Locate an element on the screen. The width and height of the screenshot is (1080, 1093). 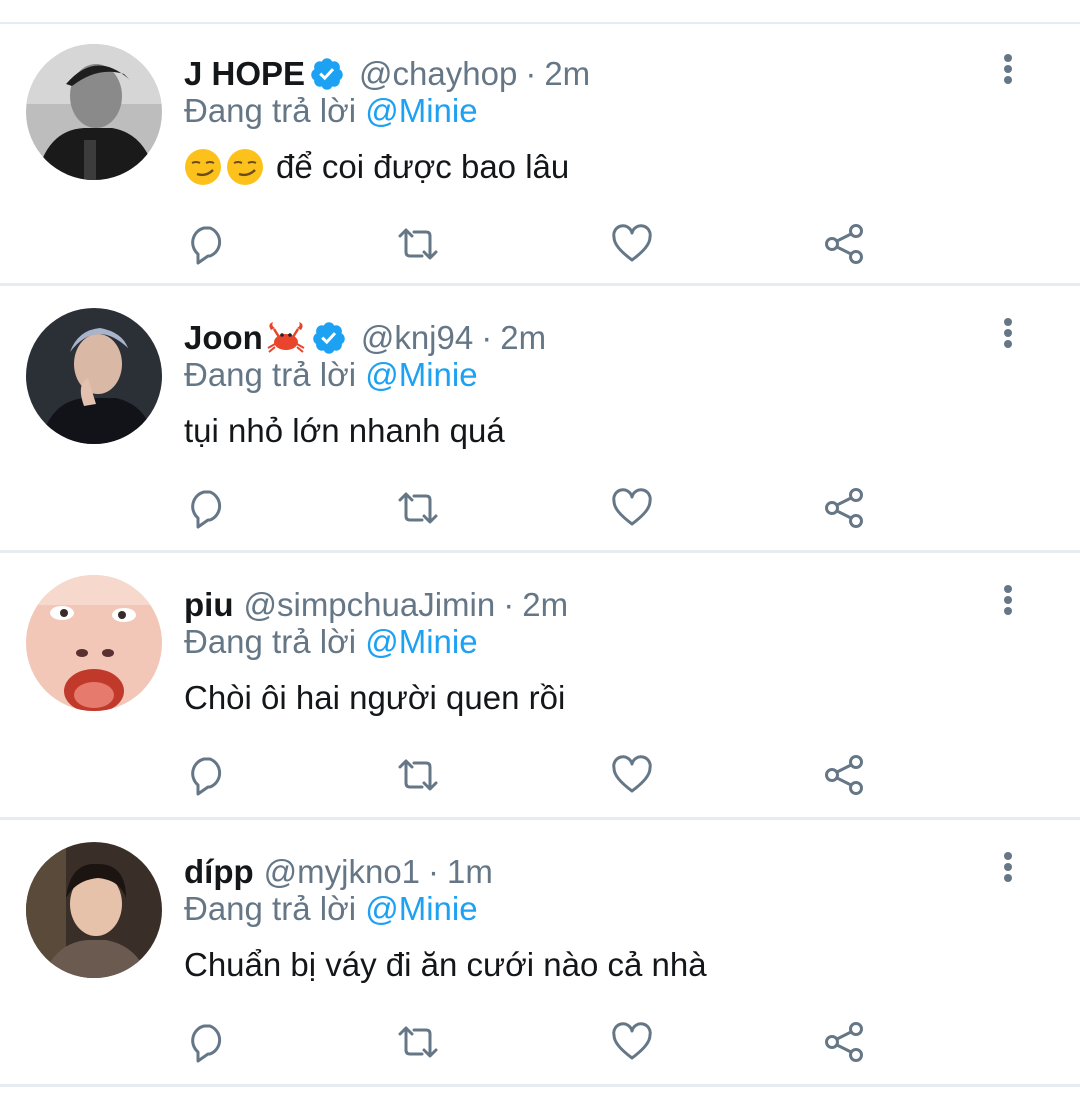
tweet-text: tụi nhỏ lớn nhanh quá is located at coordinates (344, 431).